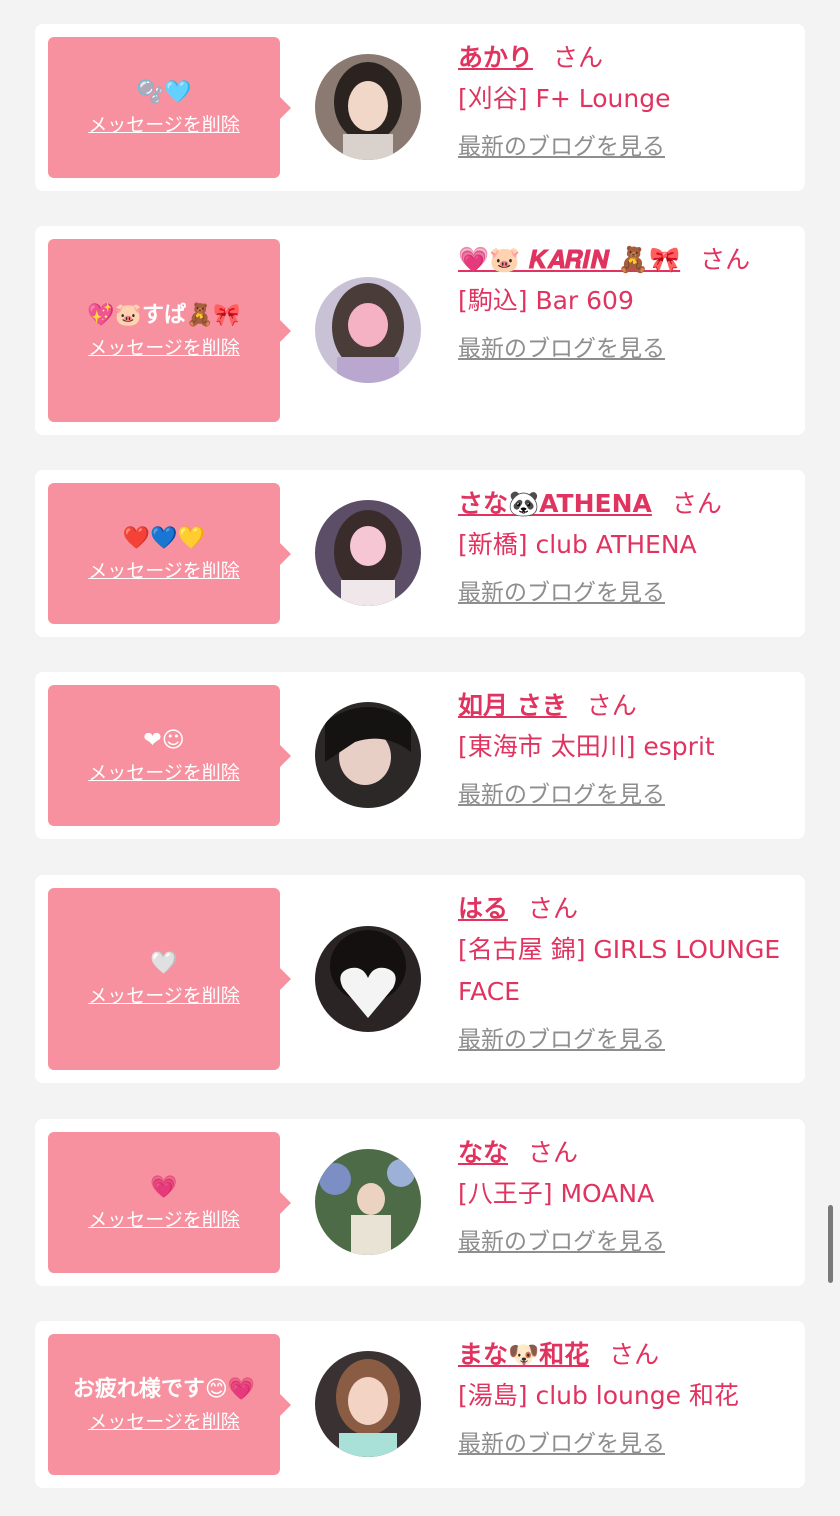 The width and height of the screenshot is (840, 1516). Describe the element at coordinates (483, 908) in the screenshot. I see `cast-name-link: はる` at that location.